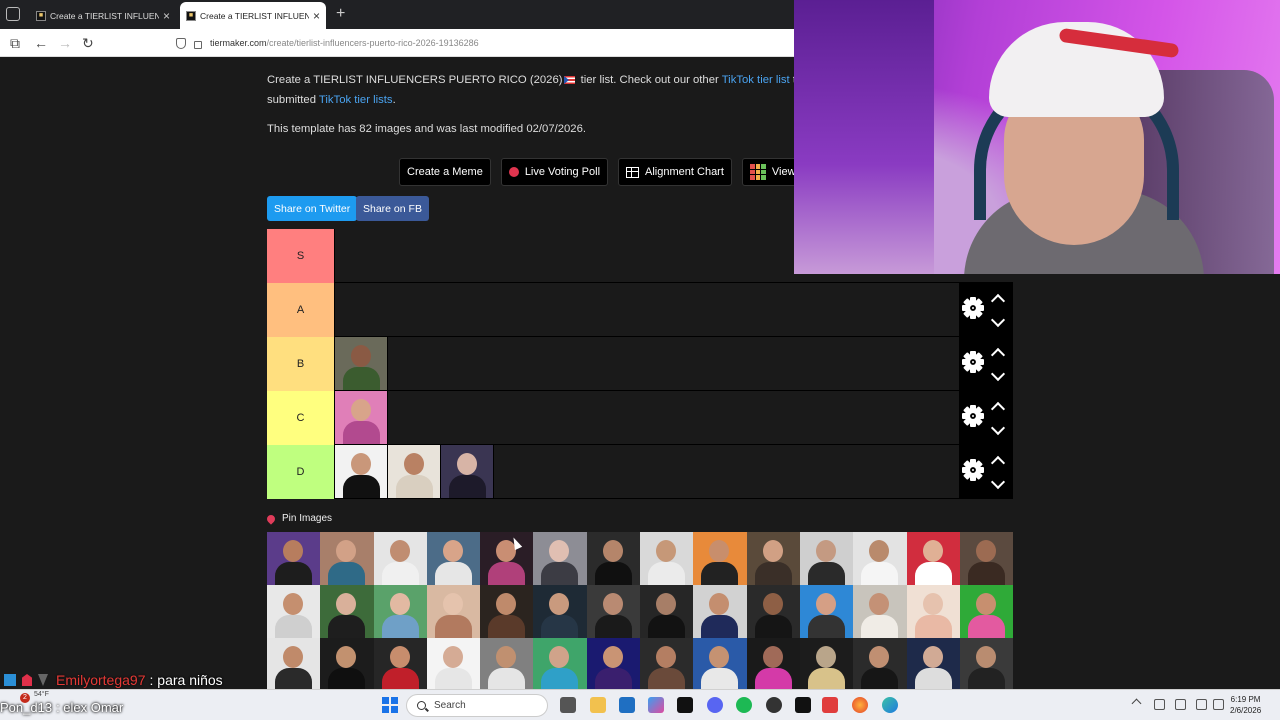  Describe the element at coordinates (1180, 704) in the screenshot. I see `microphone-icon` at that location.